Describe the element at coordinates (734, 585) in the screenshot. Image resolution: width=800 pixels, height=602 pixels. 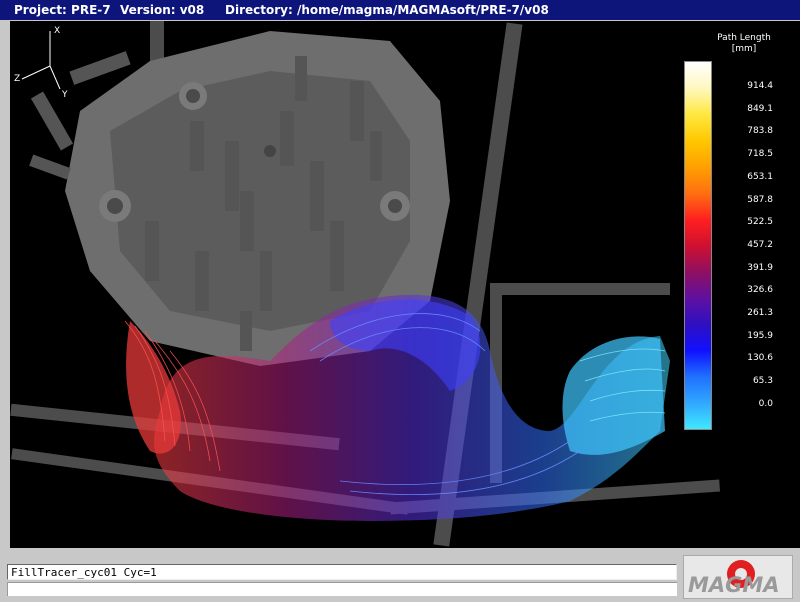
I see `logo-text: MAGMA` at that location.